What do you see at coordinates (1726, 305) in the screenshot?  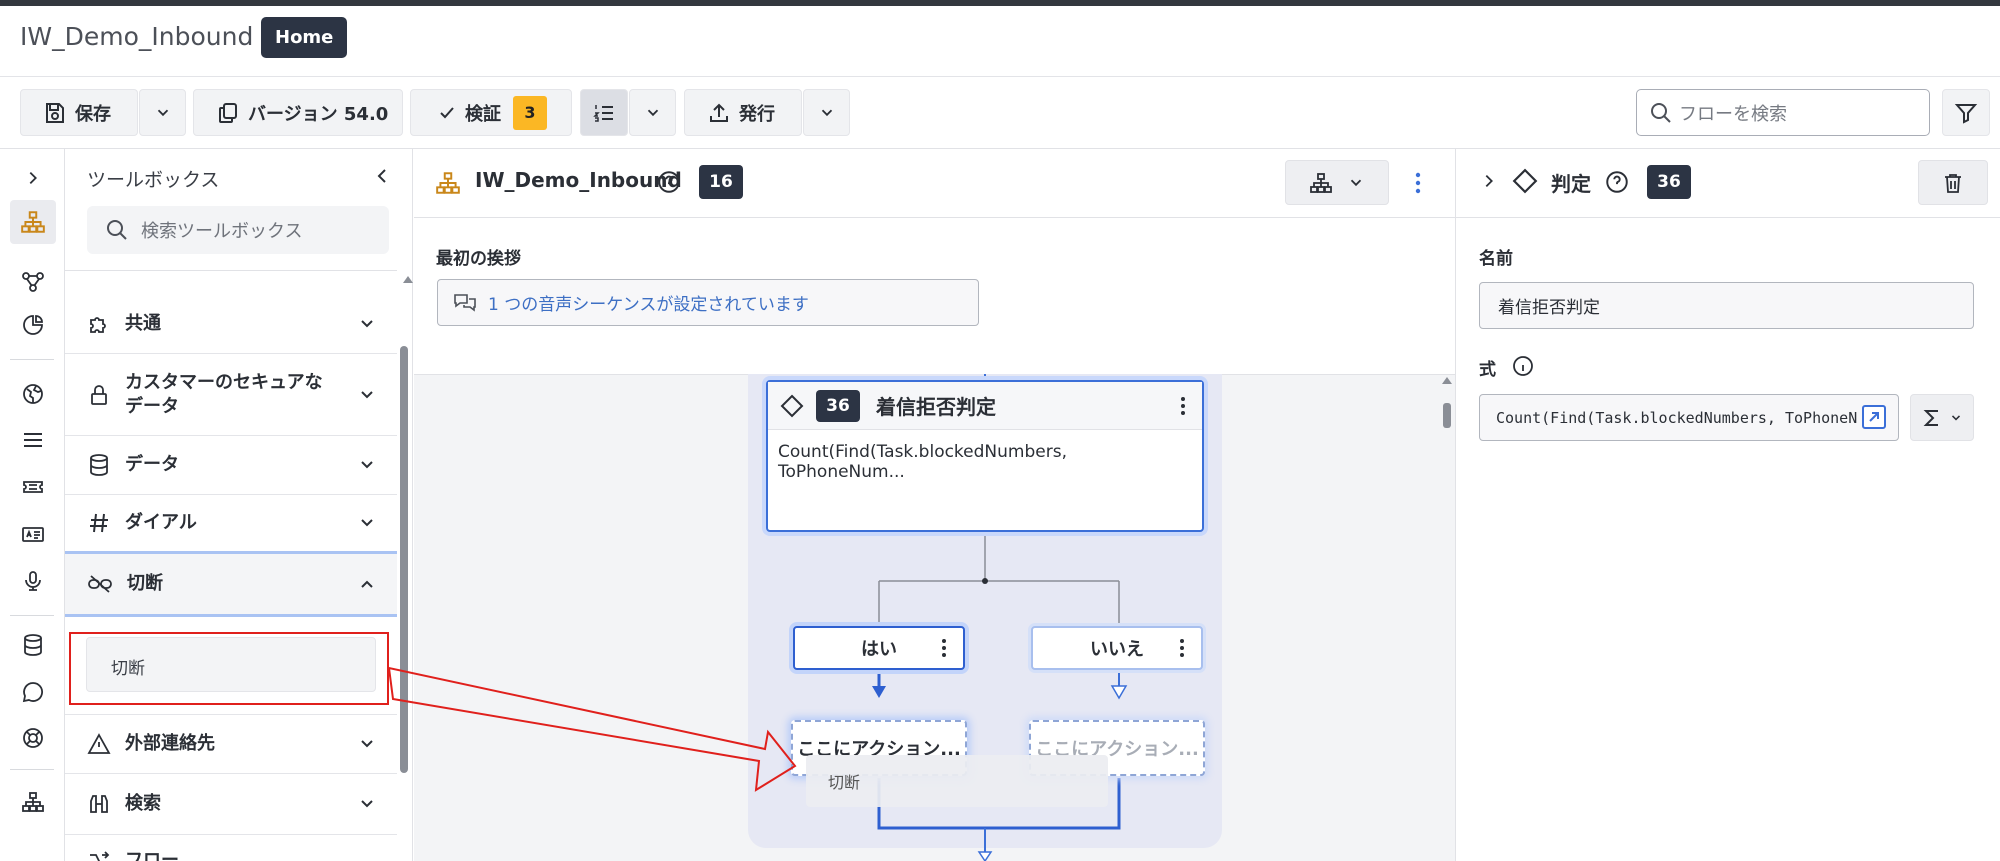 I see `name-input: 着信拒否判定` at bounding box center [1726, 305].